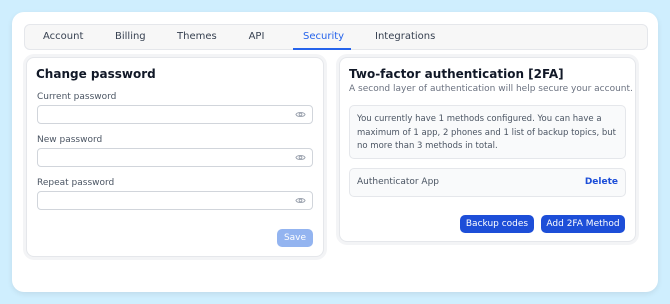 The image size is (670, 304). What do you see at coordinates (175, 157) in the screenshot?
I see `new-password-field` at bounding box center [175, 157].